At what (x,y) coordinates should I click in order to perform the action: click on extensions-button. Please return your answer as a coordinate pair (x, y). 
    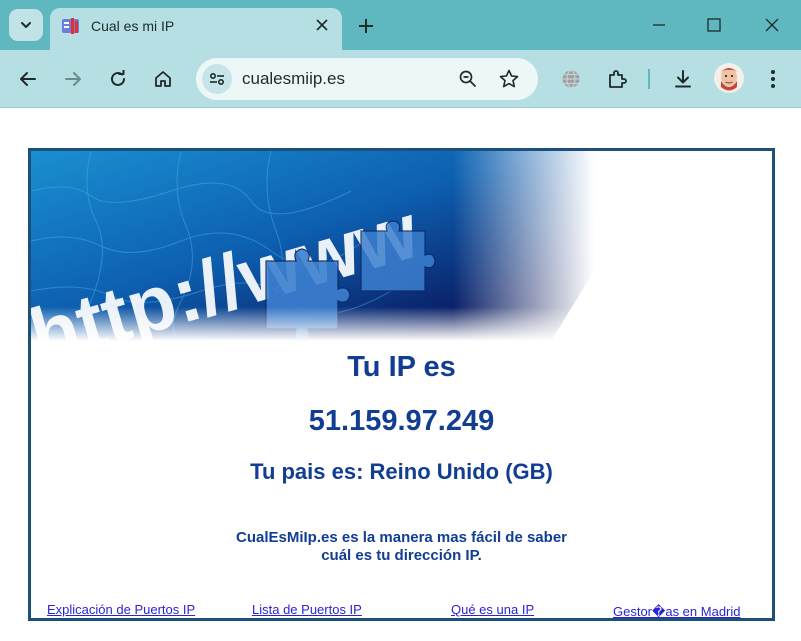
    Looking at the image, I should click on (617, 79).